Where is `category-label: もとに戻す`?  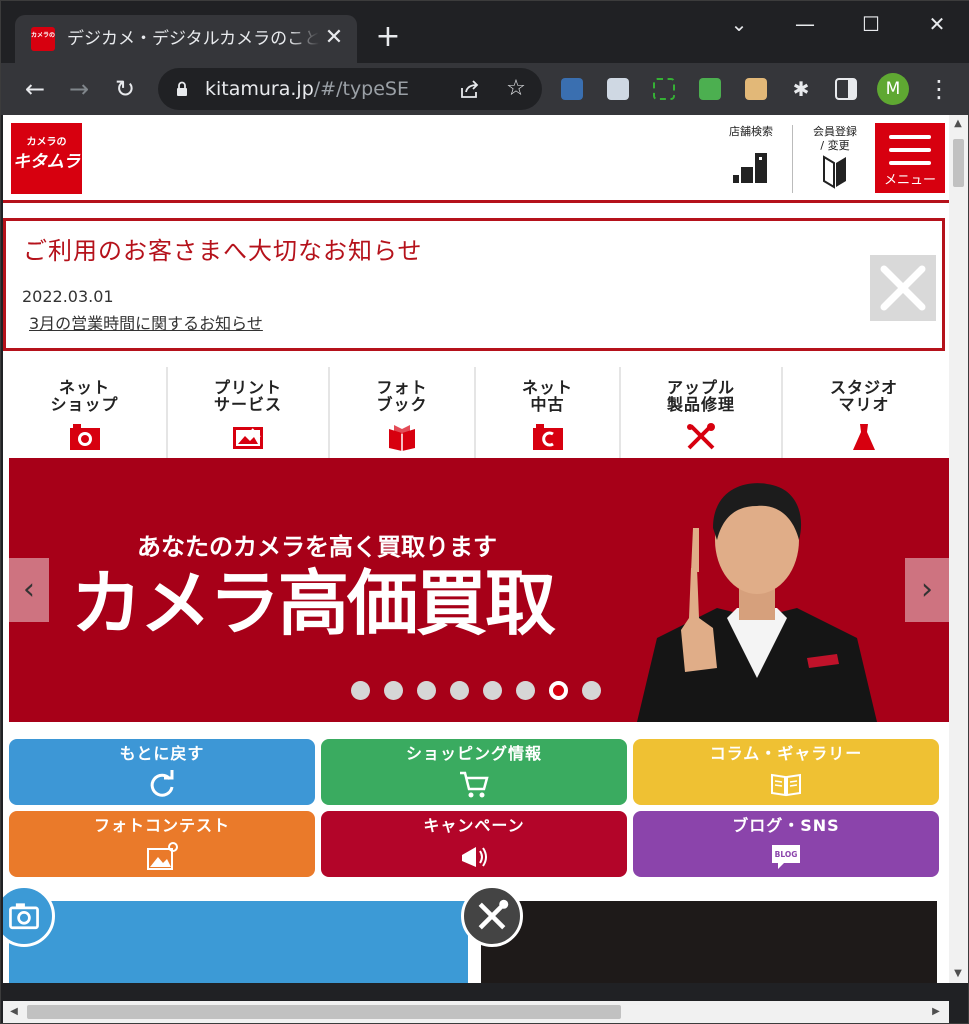 category-label: もとに戻す is located at coordinates (162, 753).